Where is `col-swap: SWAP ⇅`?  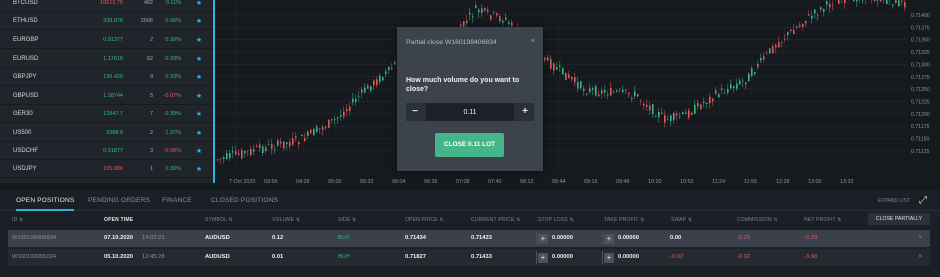
col-swap: SWAP ⇅ is located at coordinates (681, 220).